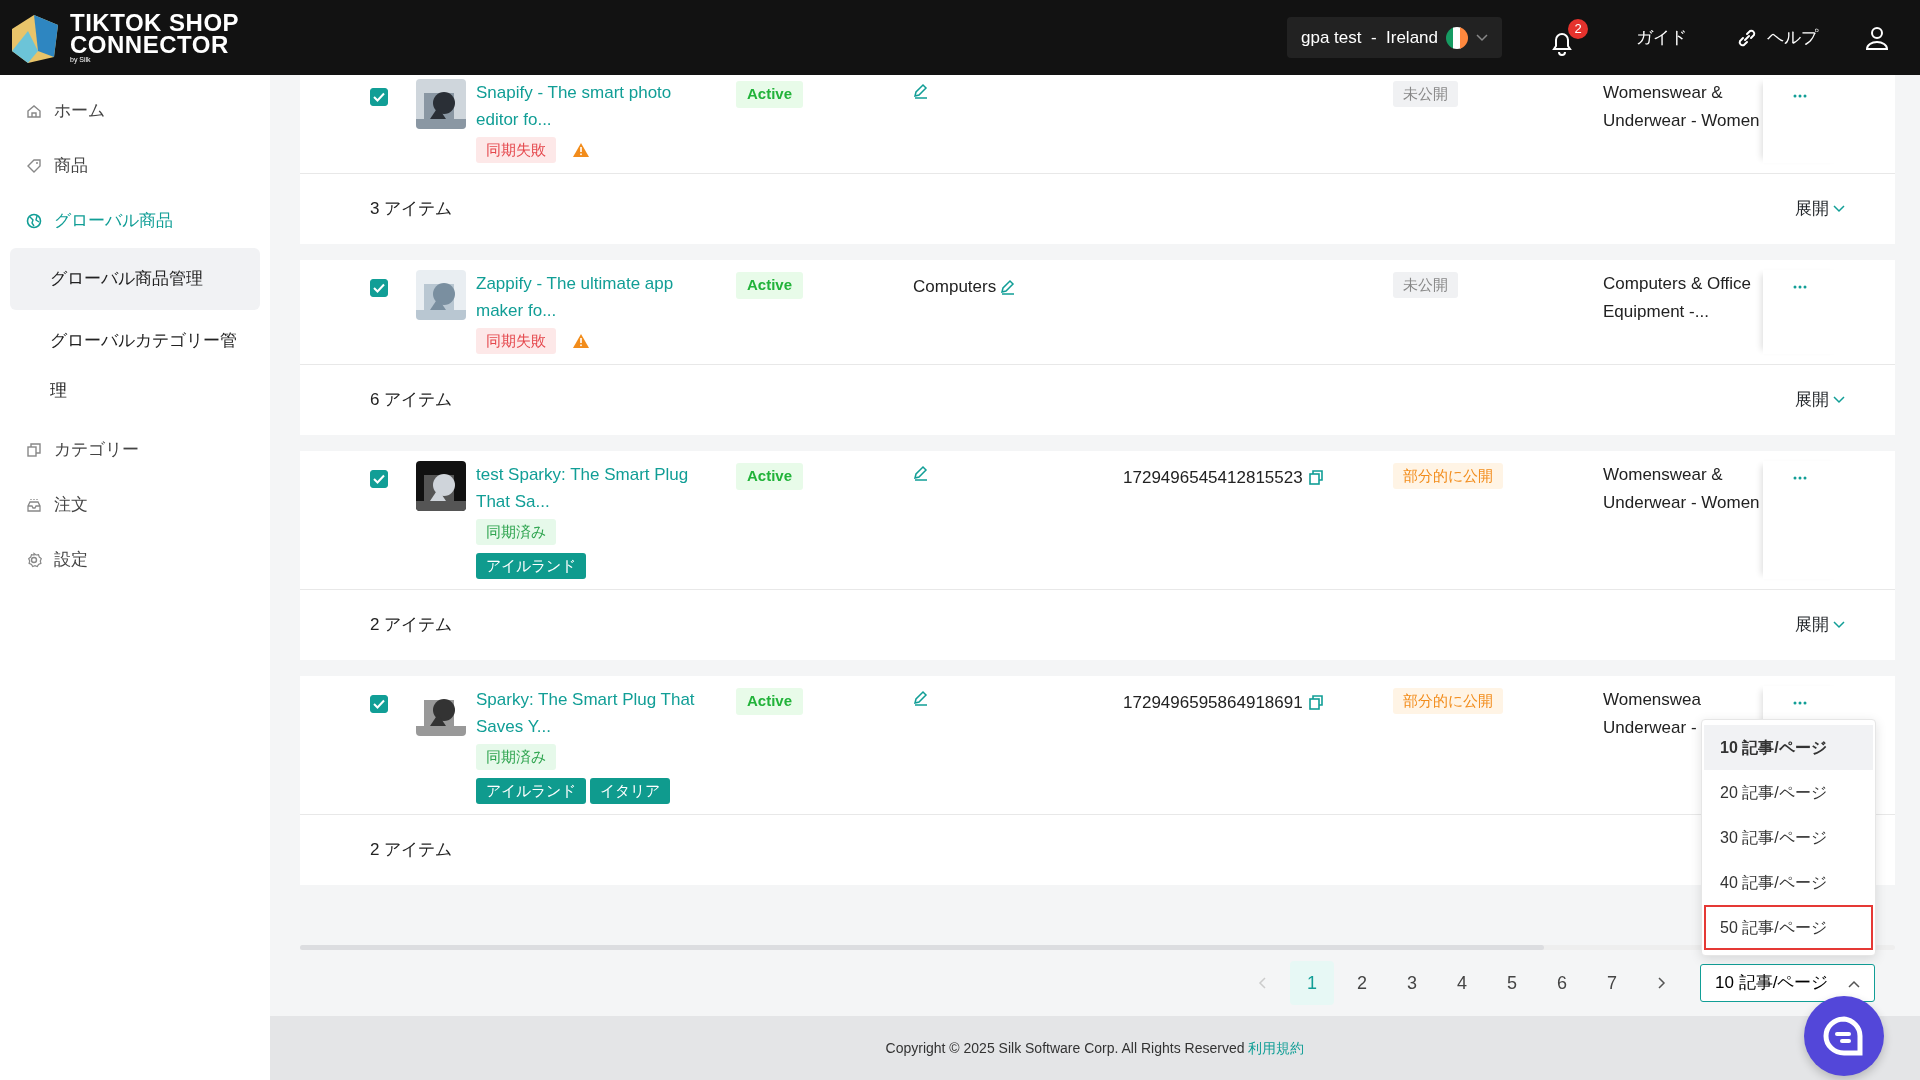 This screenshot has height=1080, width=1920. What do you see at coordinates (1652, 713) in the screenshot?
I see `category-path: Womenswea Underwear -` at bounding box center [1652, 713].